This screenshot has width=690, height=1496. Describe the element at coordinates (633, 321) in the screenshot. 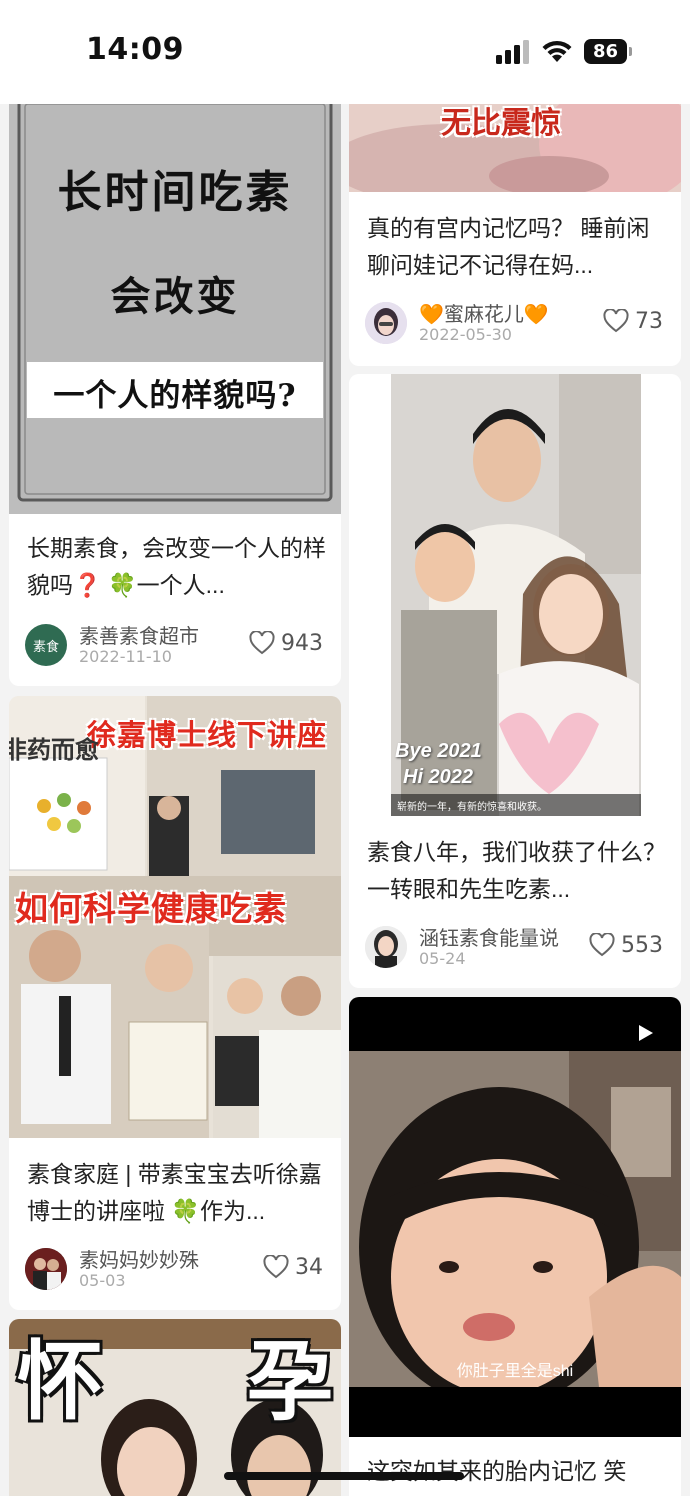

I see `like-button: 73` at that location.